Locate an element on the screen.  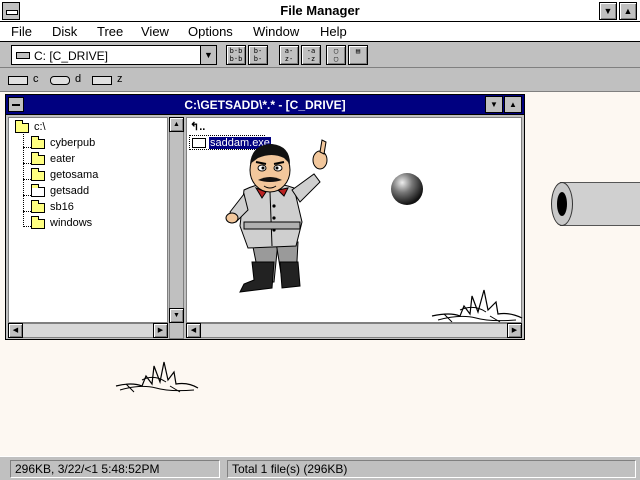
directory-window-title: C:\GETSADD\*.* - [C_DRIVE] is located at coordinates (265, 105).